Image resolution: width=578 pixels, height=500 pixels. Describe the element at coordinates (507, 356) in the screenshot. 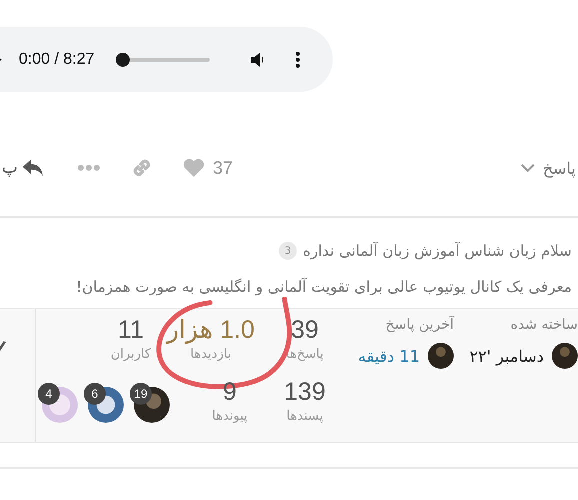

I see `created-date: دسامبر '۲۲` at that location.